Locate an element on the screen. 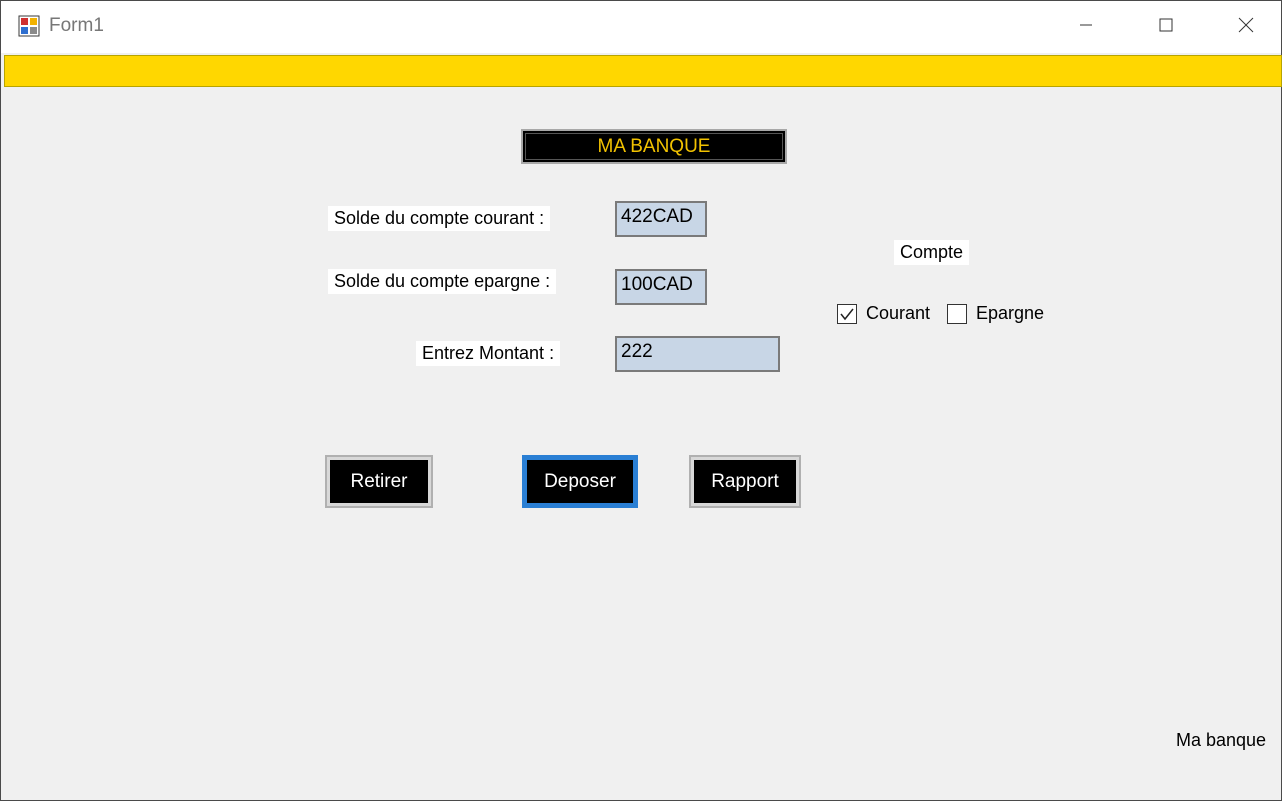 This screenshot has width=1284, height=803. montant-input: 222 is located at coordinates (697, 354).